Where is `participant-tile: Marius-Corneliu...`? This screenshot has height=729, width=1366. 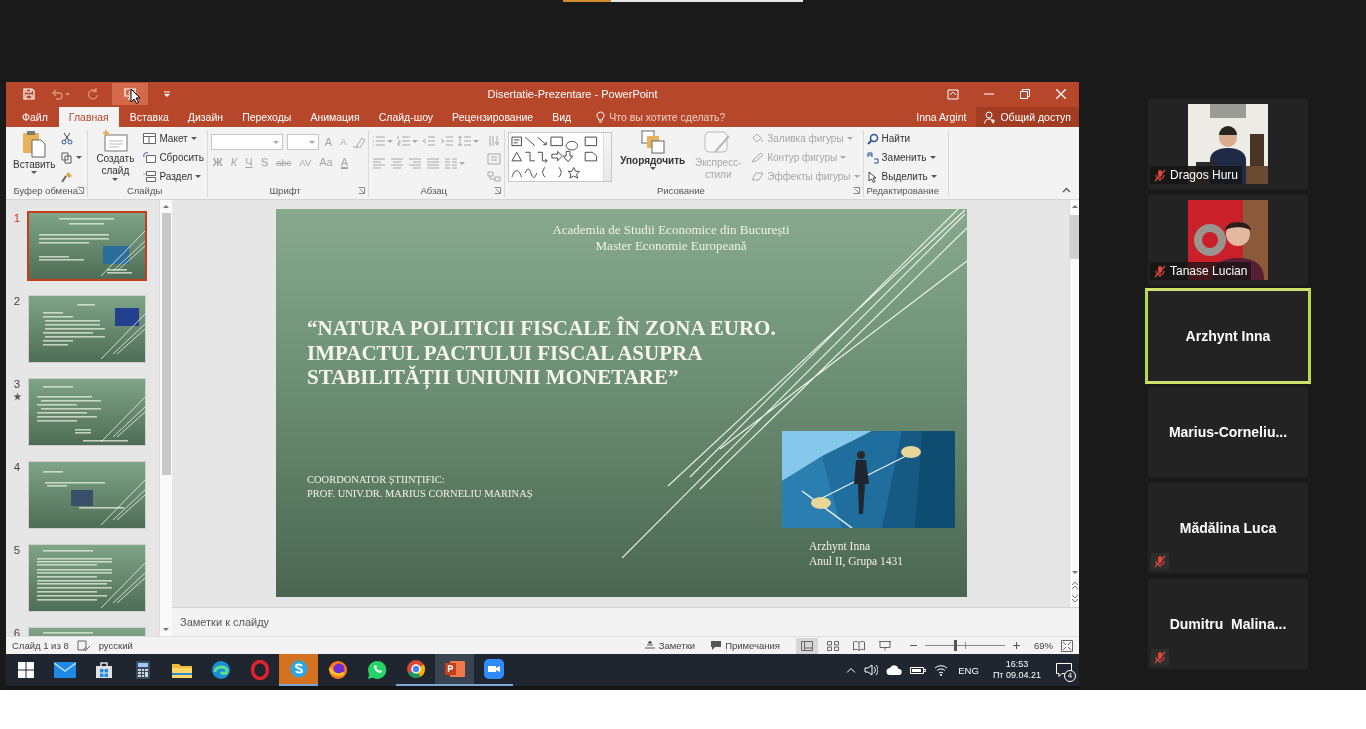 participant-tile: Marius-Corneliu... is located at coordinates (1228, 432).